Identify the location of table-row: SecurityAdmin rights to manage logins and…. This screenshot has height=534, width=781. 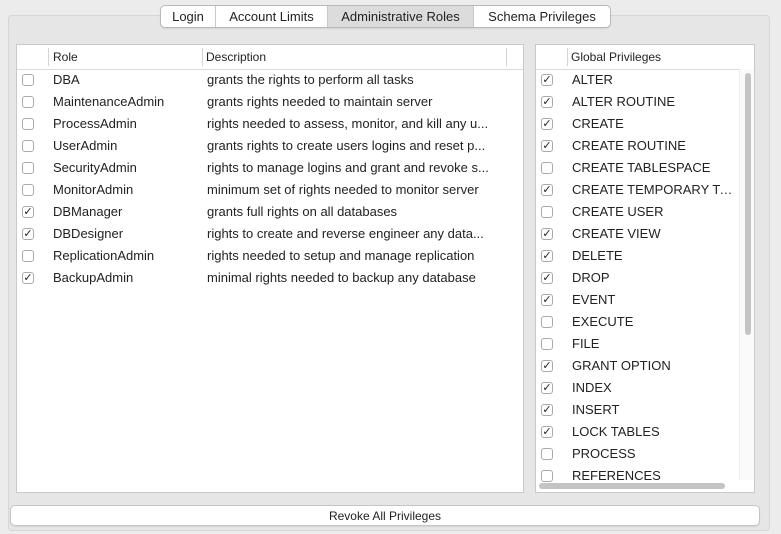
(270, 168).